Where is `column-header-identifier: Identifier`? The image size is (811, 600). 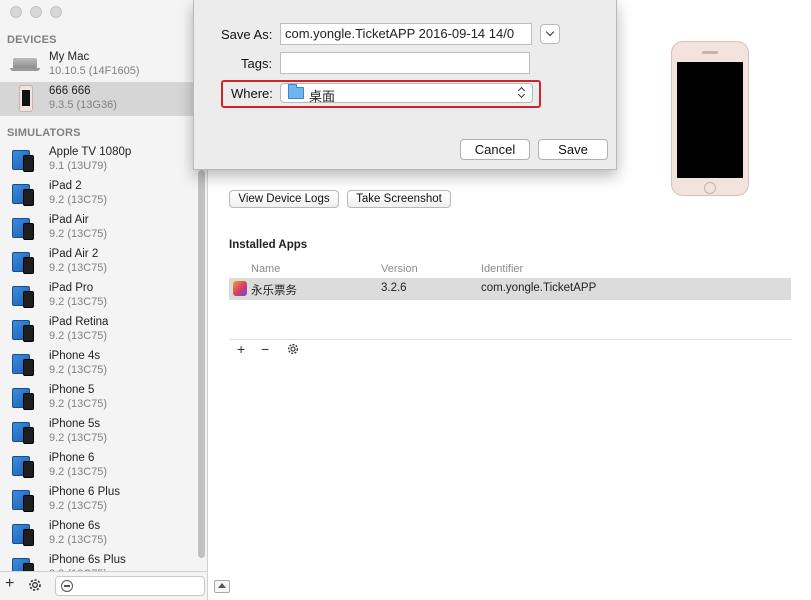
column-header-identifier: Identifier is located at coordinates (502, 269).